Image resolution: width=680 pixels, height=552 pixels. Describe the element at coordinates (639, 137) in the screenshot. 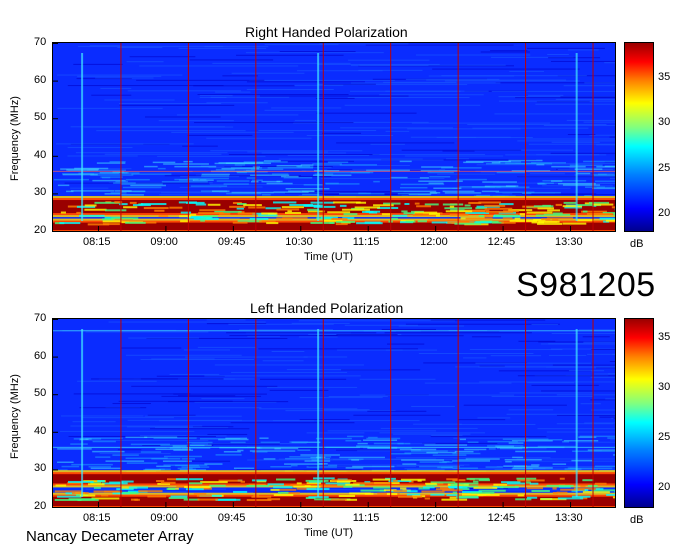

I see `panel1-colorbar` at that location.